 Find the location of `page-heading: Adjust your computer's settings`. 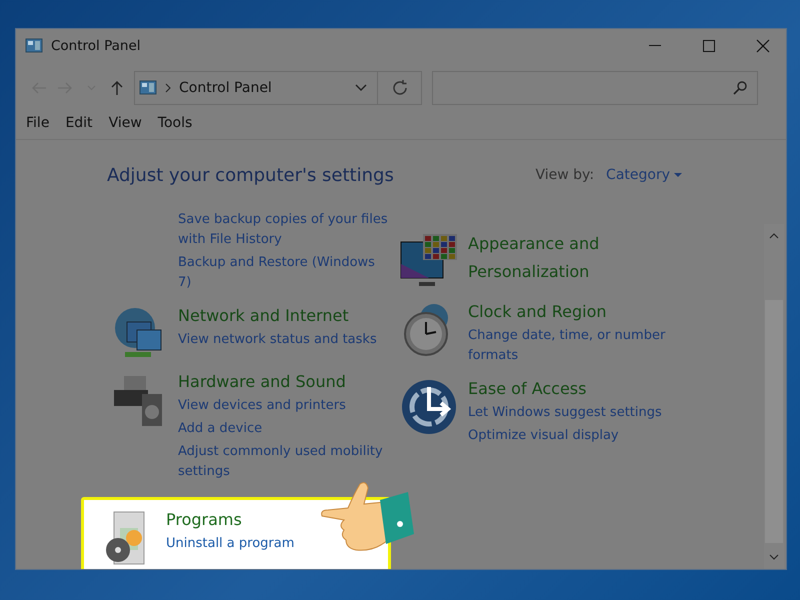

page-heading: Adjust your computer's settings is located at coordinates (251, 175).